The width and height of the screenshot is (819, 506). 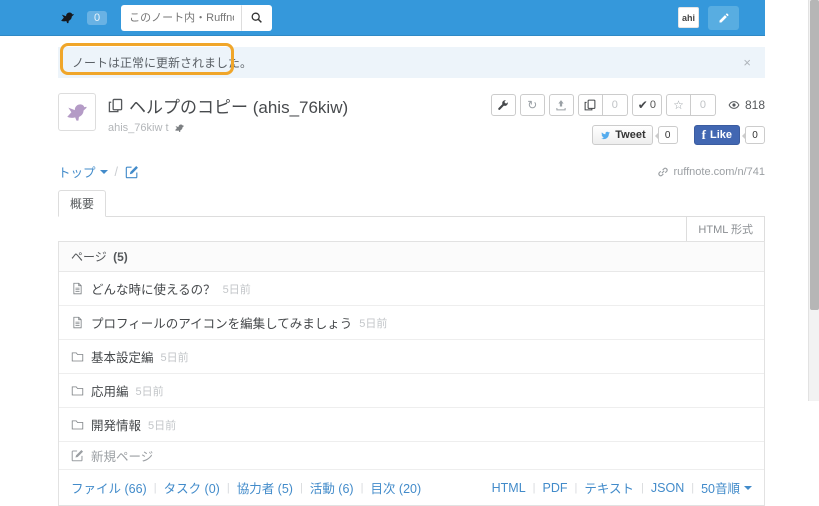 What do you see at coordinates (116, 424) in the screenshot?
I see `page-link: 開発情報` at bounding box center [116, 424].